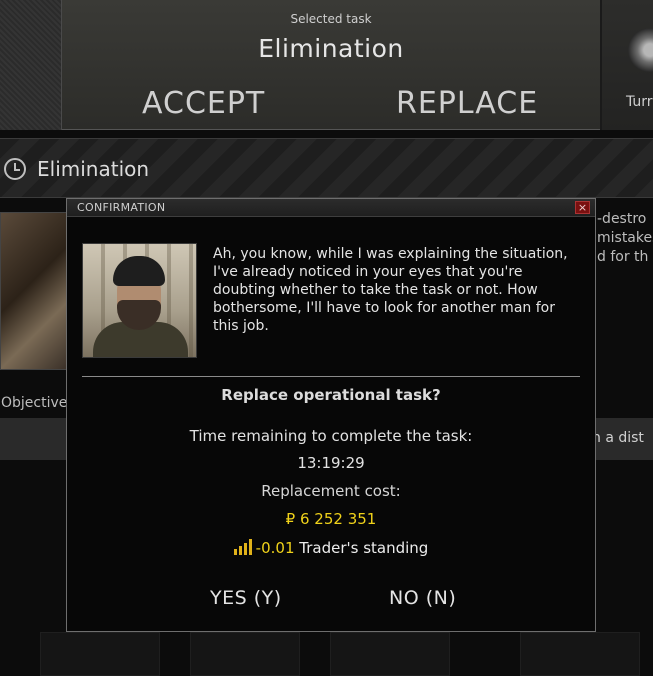  Describe the element at coordinates (626, 65) in the screenshot. I see `trader-tile: Turr` at that location.